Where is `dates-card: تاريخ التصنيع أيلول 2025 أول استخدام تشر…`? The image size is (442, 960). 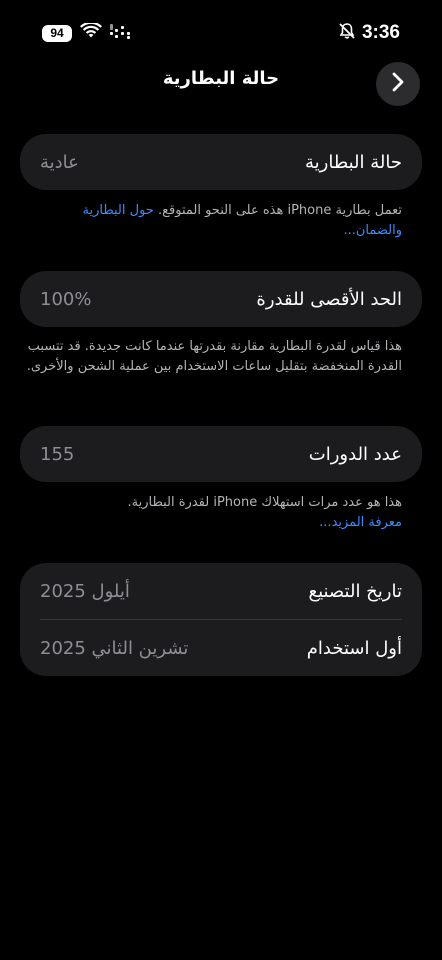 dates-card: تاريخ التصنيع أيلول 2025 أول استخدام تشر… is located at coordinates (221, 619).